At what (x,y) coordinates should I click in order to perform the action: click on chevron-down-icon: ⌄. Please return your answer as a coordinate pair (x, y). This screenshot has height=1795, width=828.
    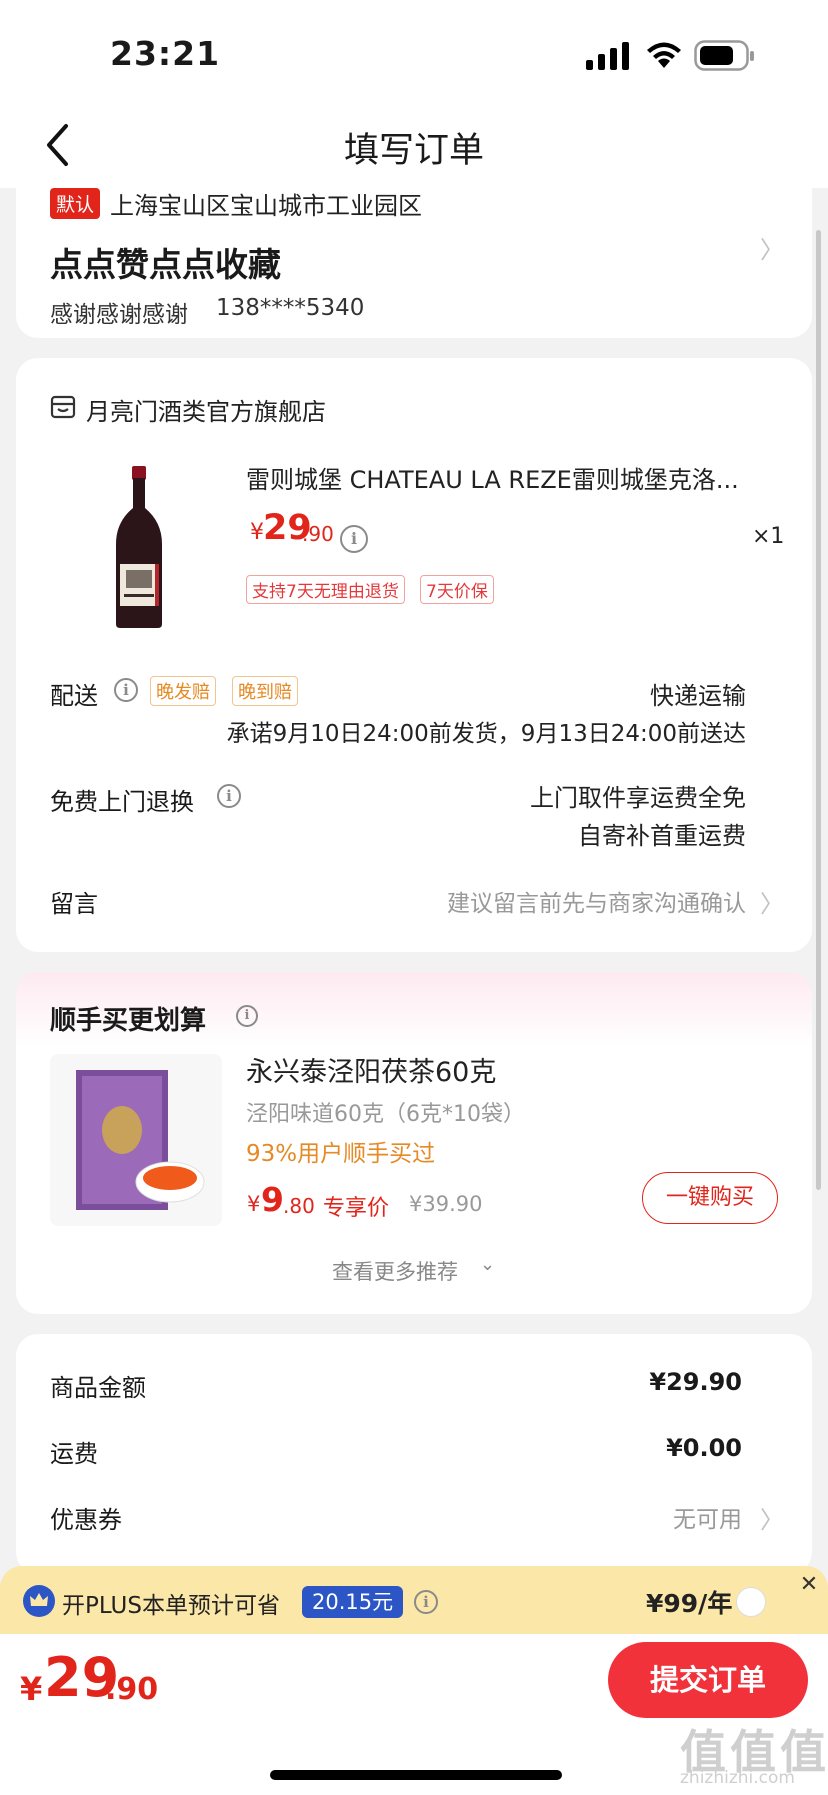
    Looking at the image, I should click on (488, 1264).